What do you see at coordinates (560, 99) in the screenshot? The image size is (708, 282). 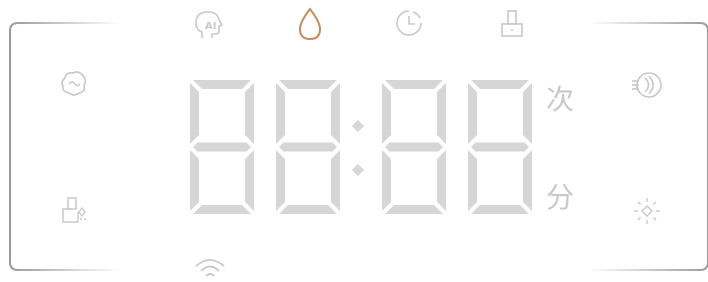 I see `count-unit-label: 次` at bounding box center [560, 99].